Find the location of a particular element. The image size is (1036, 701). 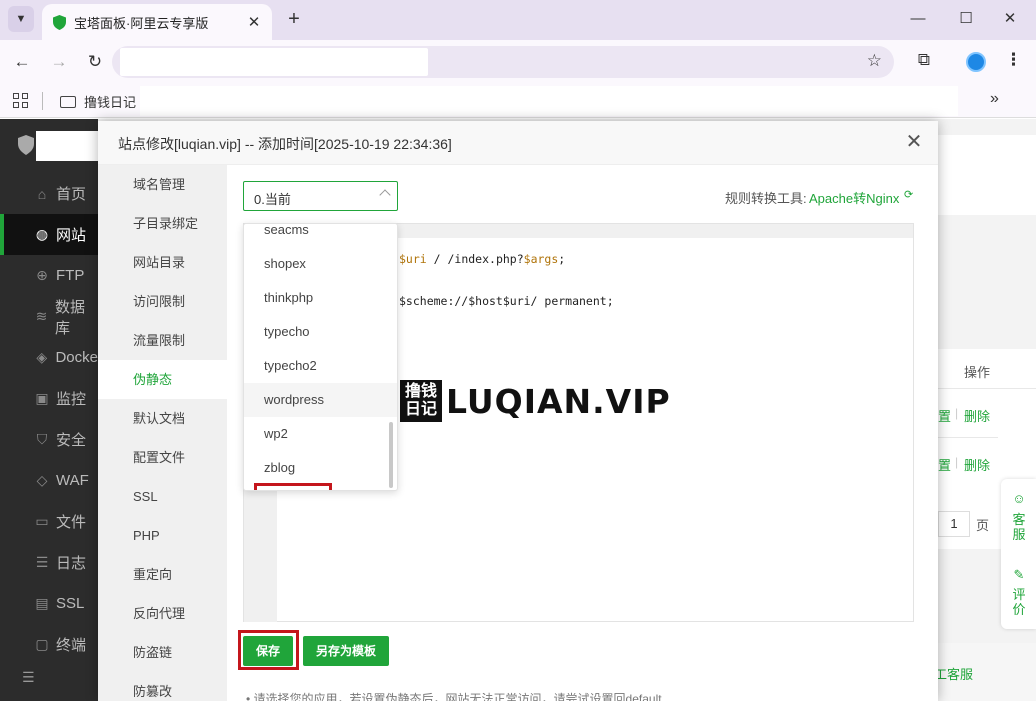

window-close-icon: ✕ is located at coordinates (1010, 19).